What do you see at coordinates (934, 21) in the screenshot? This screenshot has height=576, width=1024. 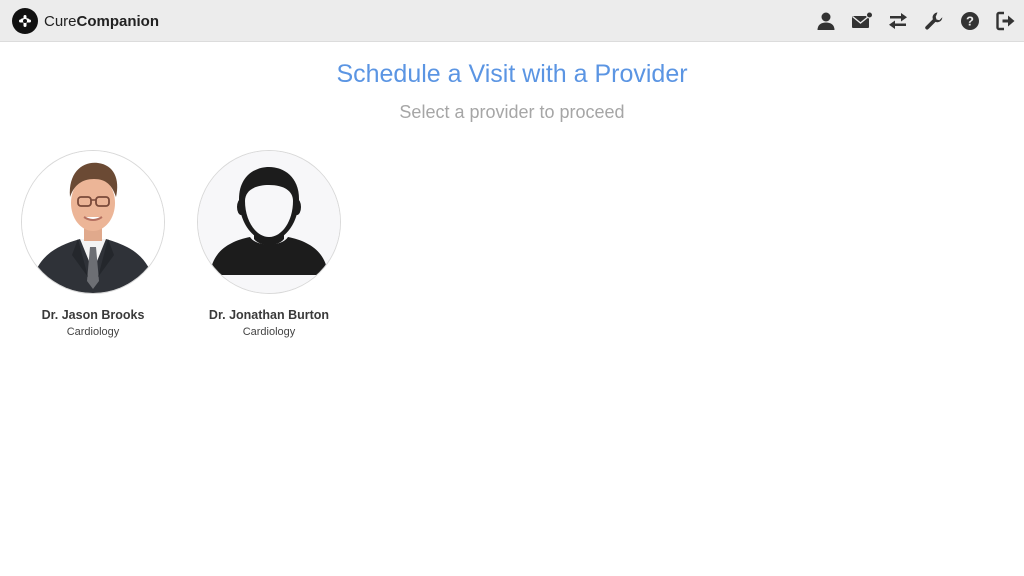 I see `wrench-icon` at bounding box center [934, 21].